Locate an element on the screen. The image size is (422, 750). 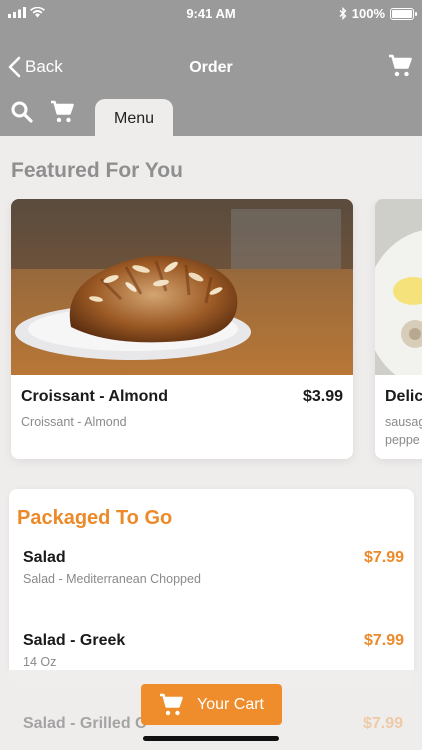
featured-section-title: Featured For You is located at coordinates (97, 170).